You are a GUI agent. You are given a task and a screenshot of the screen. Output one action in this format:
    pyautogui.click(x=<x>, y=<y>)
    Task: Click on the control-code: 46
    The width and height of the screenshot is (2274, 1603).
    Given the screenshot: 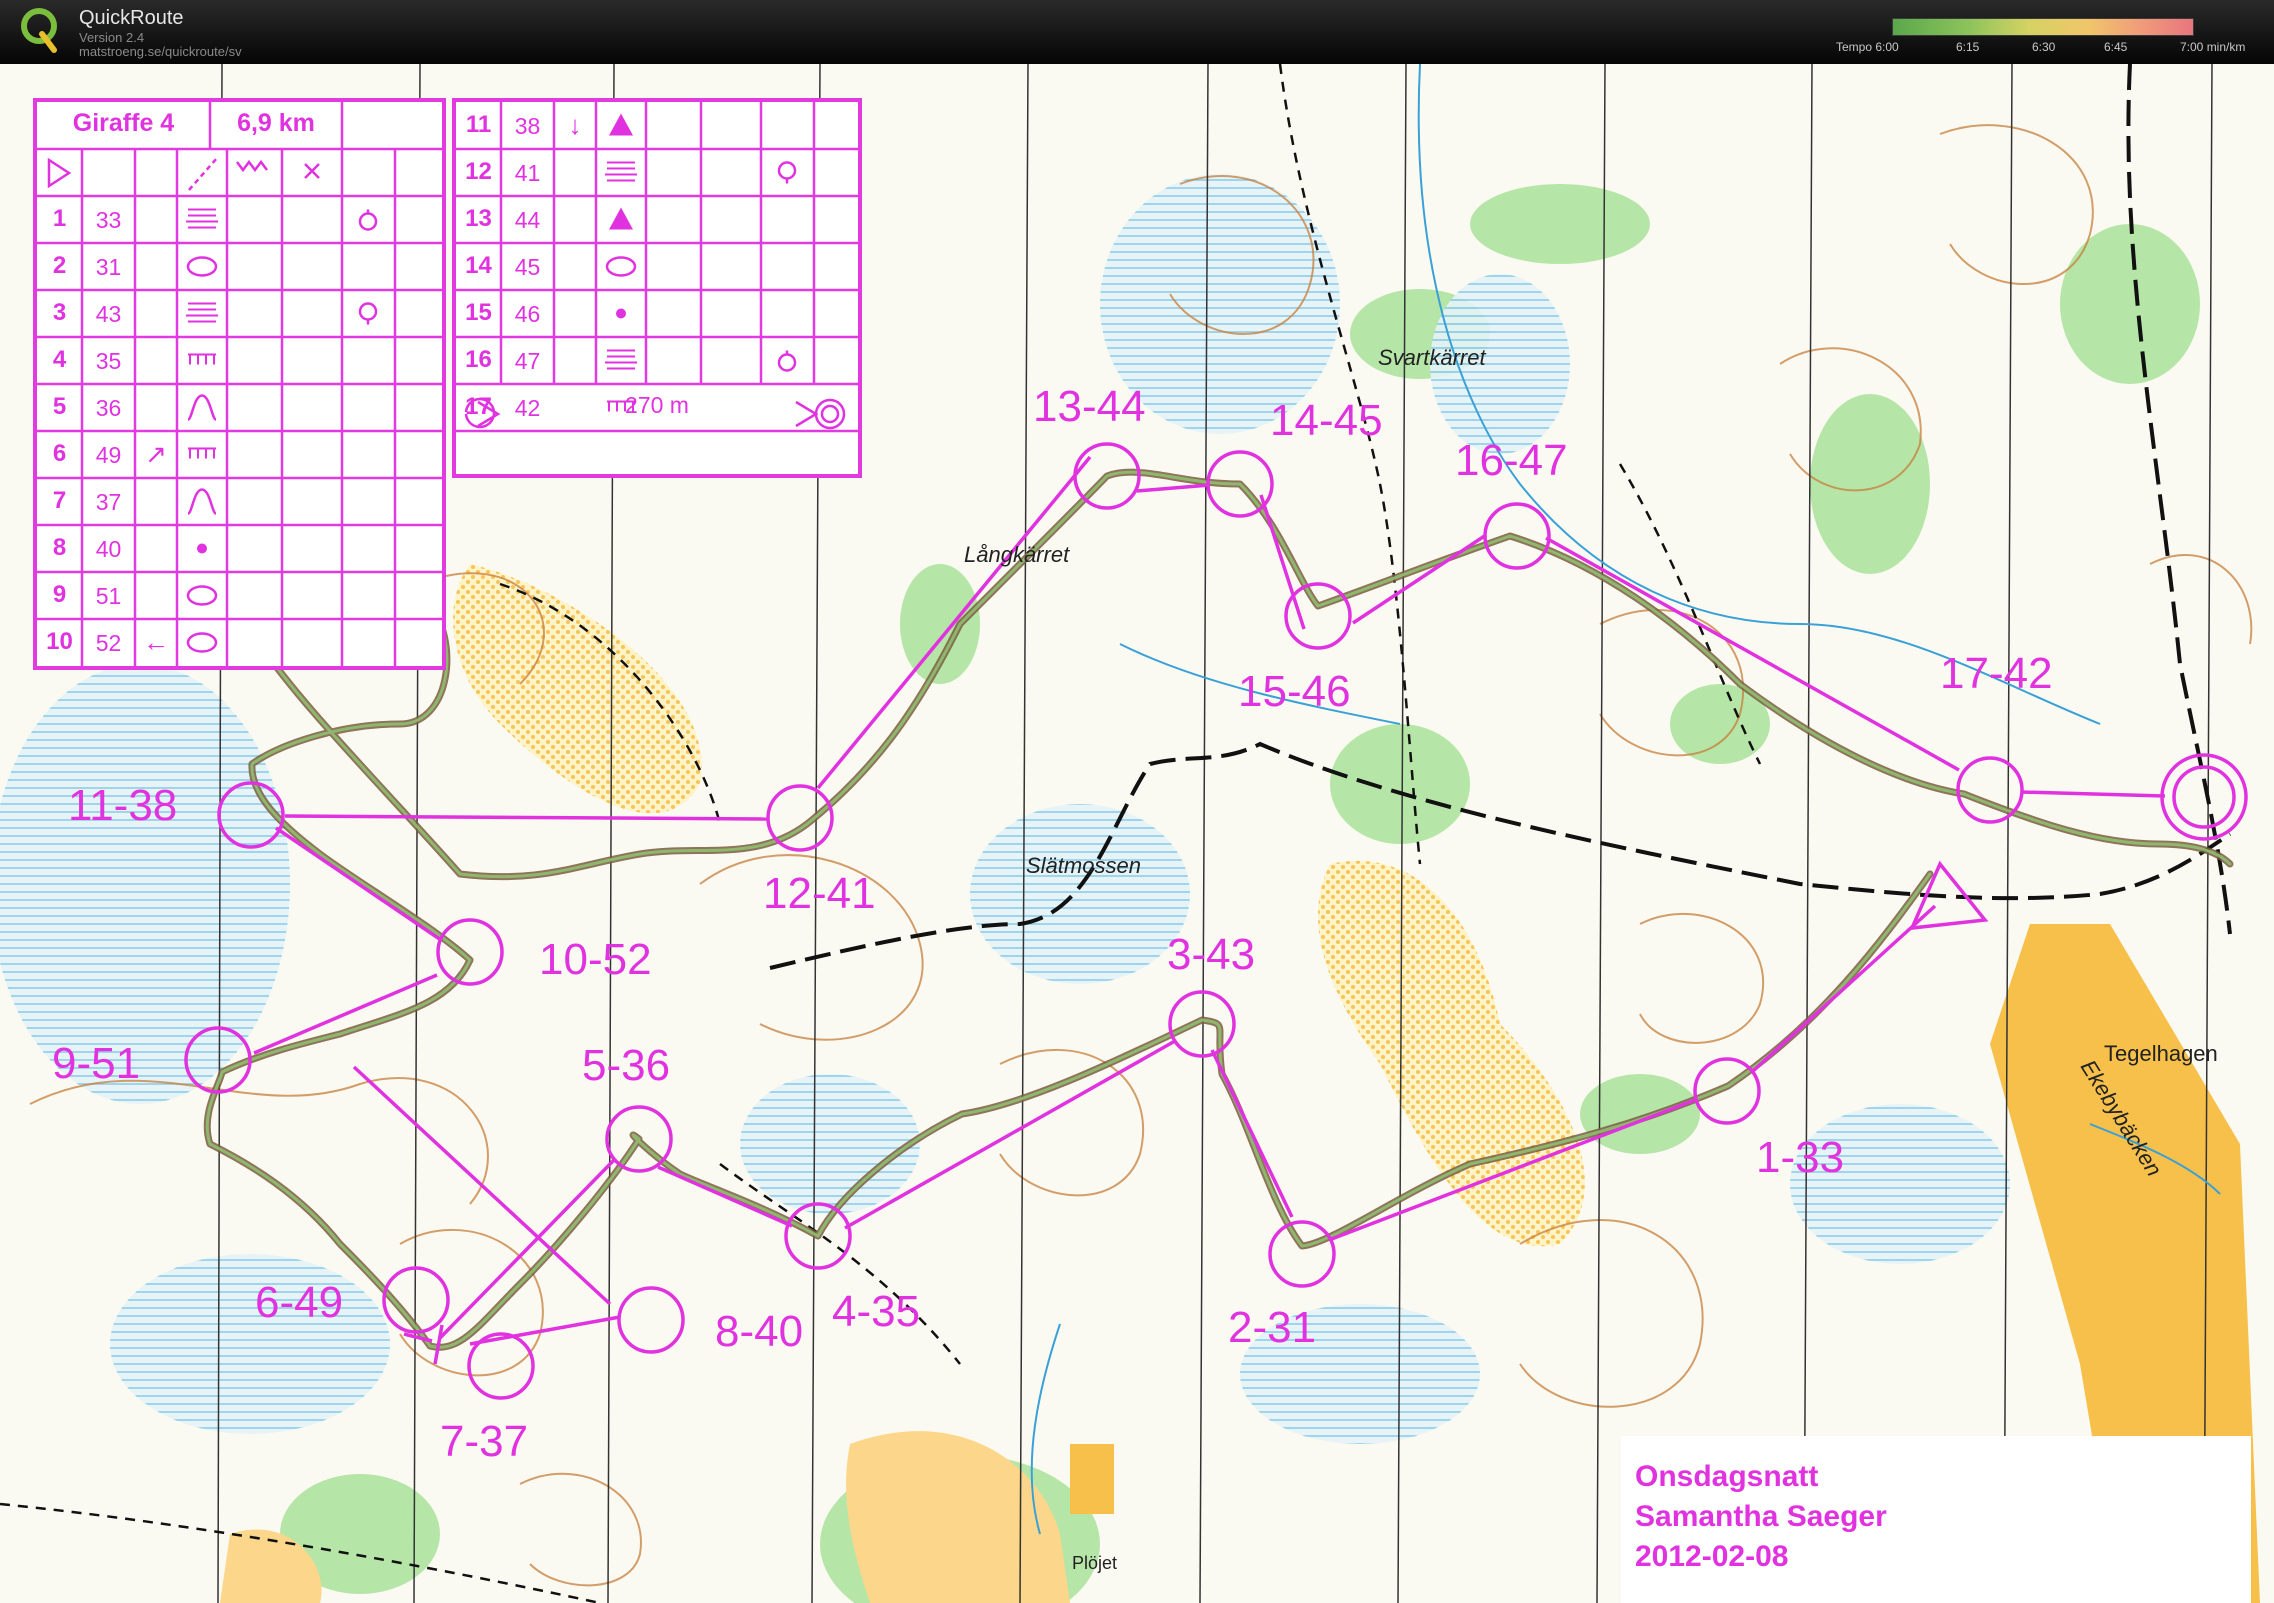 What is the action you would take?
    pyautogui.click(x=527, y=314)
    